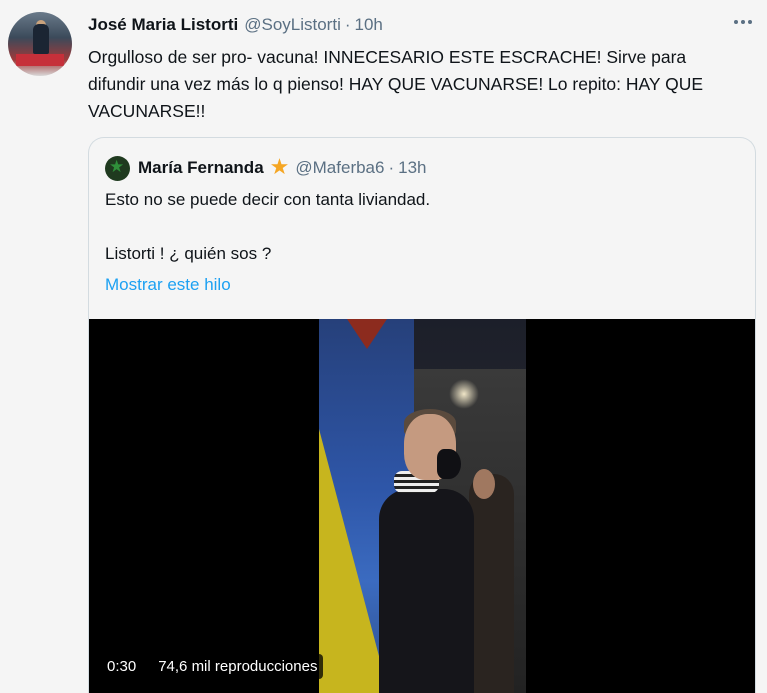 The image size is (767, 693). Describe the element at coordinates (426, 591) in the screenshot. I see `frame-person-body` at that location.